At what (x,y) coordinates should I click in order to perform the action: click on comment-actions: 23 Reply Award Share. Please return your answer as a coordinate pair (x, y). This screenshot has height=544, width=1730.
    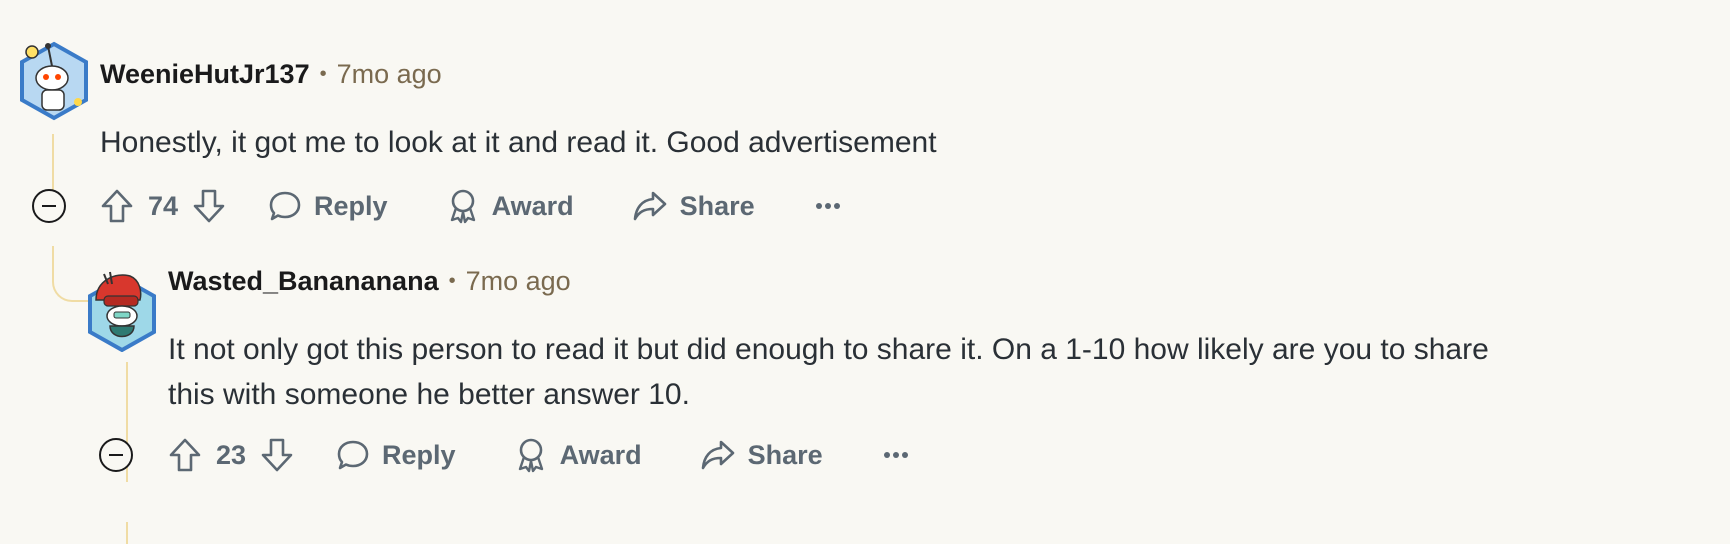
    Looking at the image, I should click on (538, 455).